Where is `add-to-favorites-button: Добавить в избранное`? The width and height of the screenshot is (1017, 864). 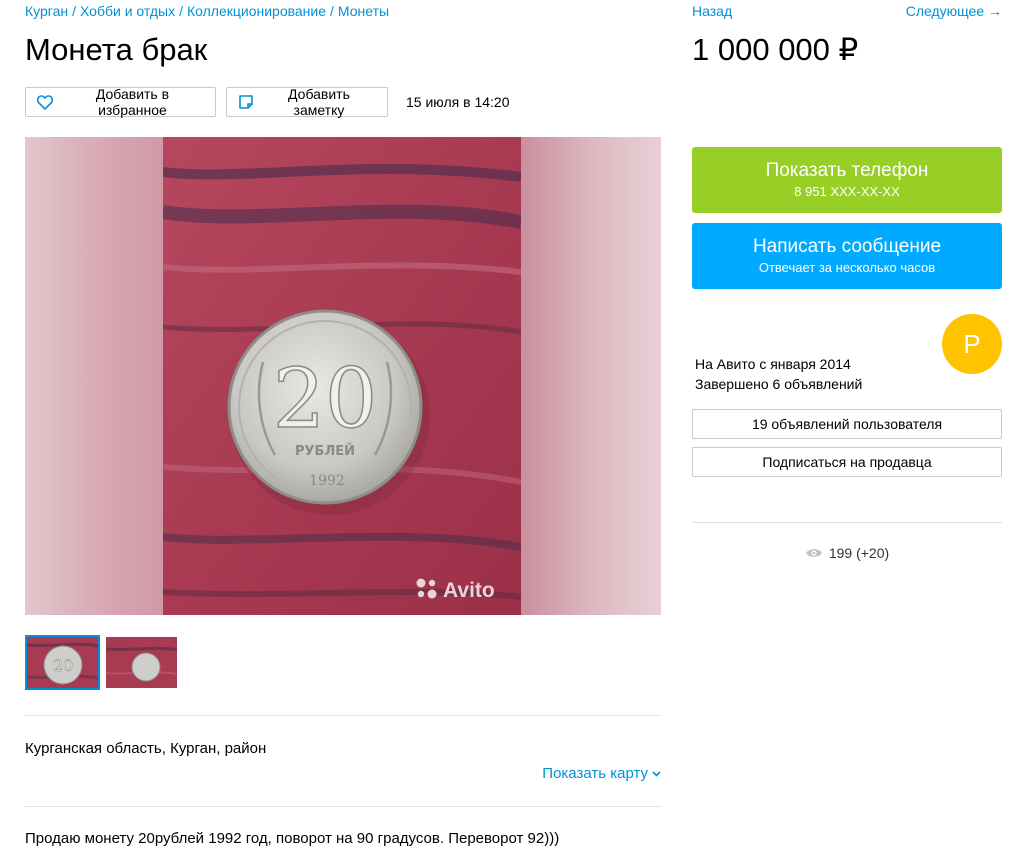
add-to-favorites-button: Добавить в избранное is located at coordinates (120, 102).